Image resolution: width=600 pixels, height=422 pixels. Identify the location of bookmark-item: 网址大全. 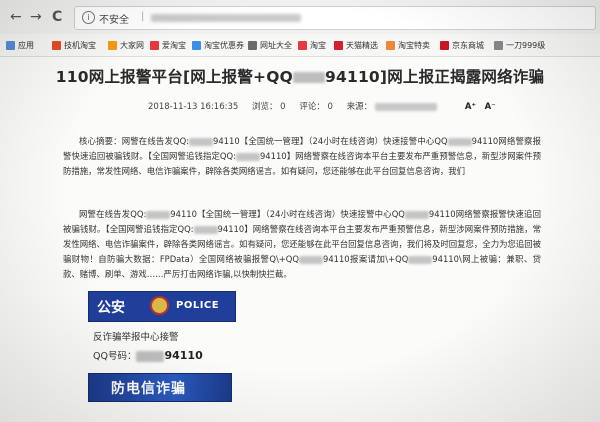
(270, 45).